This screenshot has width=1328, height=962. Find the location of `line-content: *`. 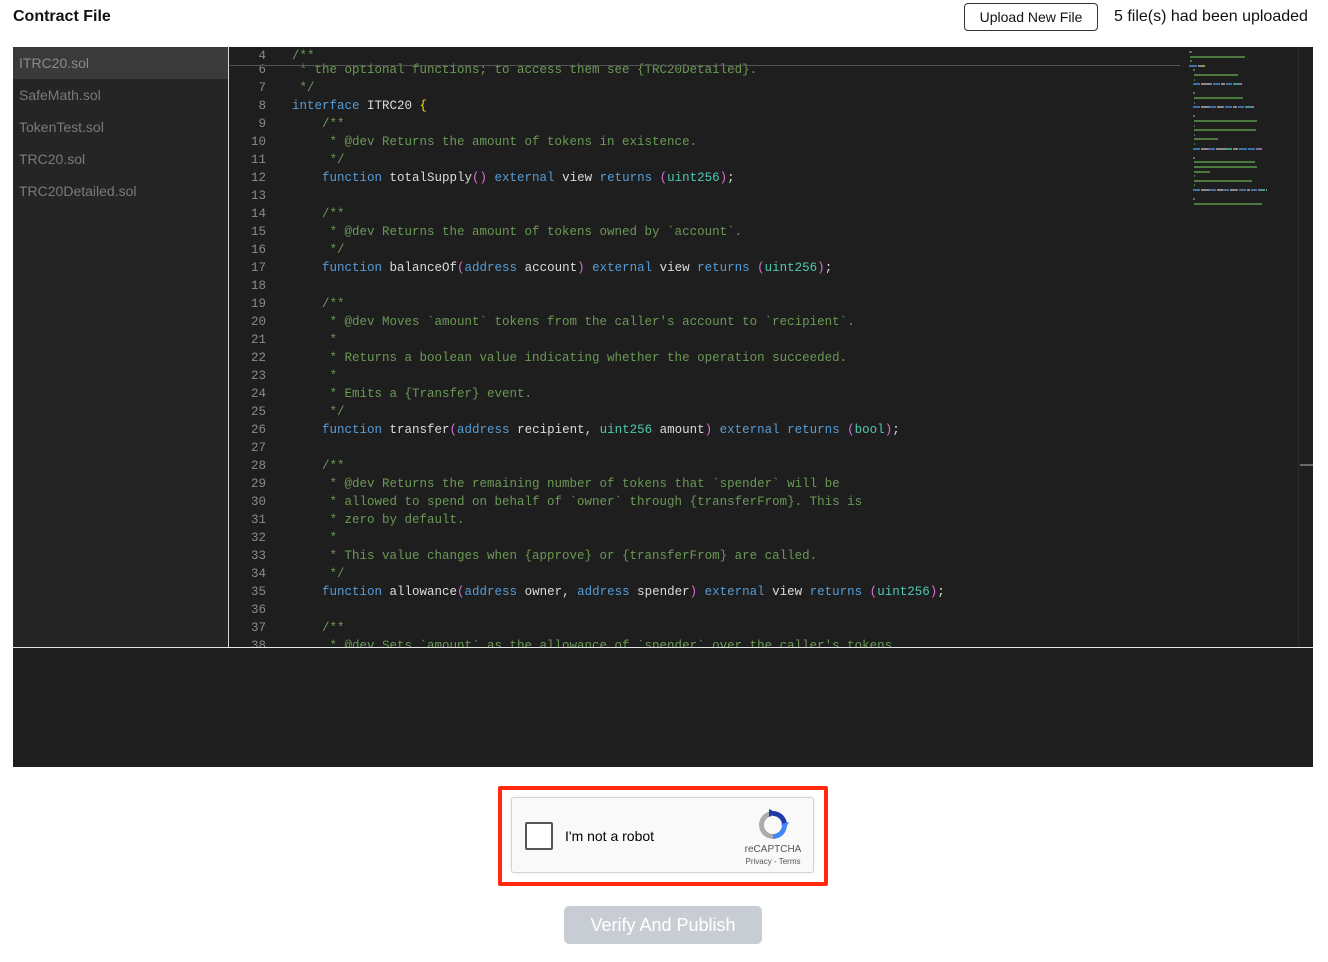

line-content: * is located at coordinates (315, 538).